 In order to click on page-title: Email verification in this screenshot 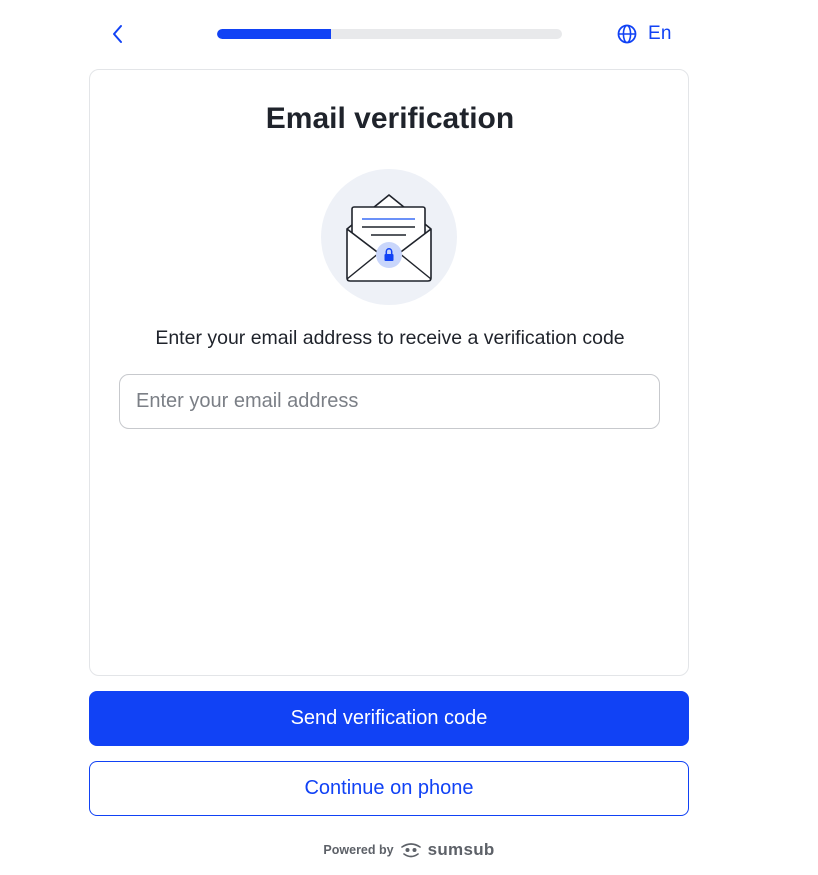, I will do `click(390, 118)`.